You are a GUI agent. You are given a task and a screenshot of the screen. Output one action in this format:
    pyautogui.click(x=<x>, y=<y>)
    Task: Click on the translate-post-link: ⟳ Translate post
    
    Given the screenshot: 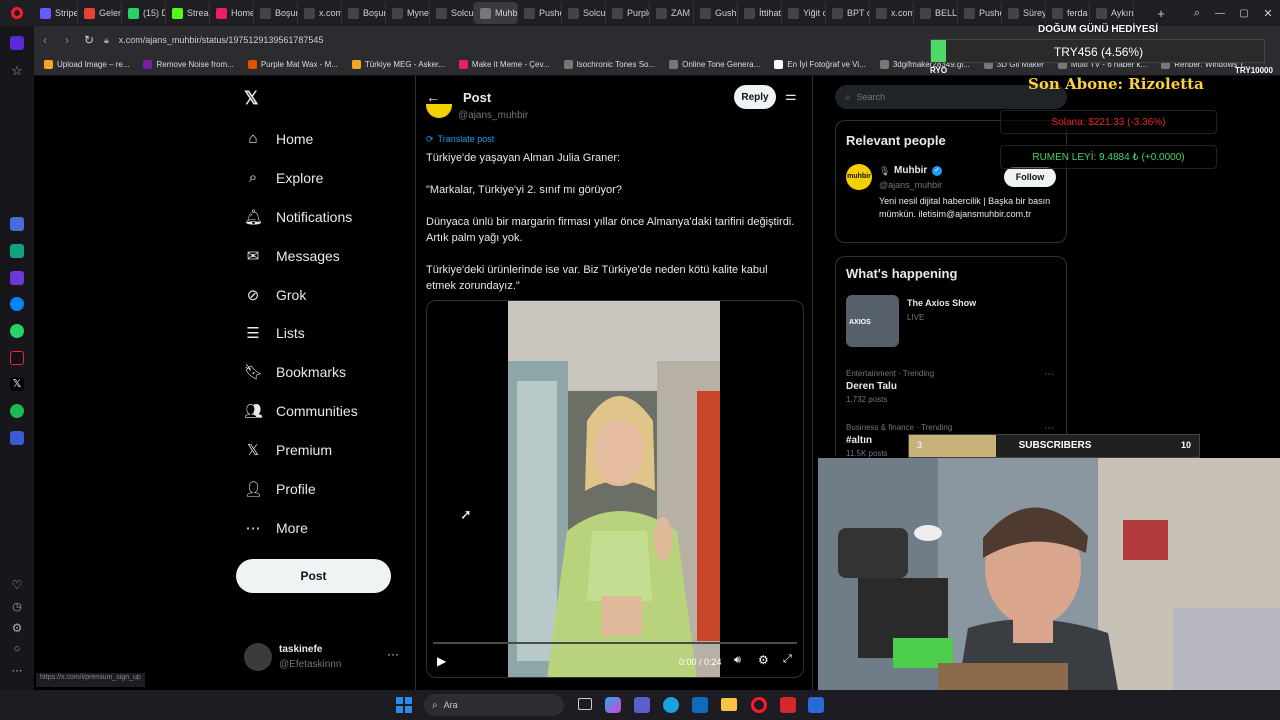 What is the action you would take?
    pyautogui.click(x=460, y=139)
    